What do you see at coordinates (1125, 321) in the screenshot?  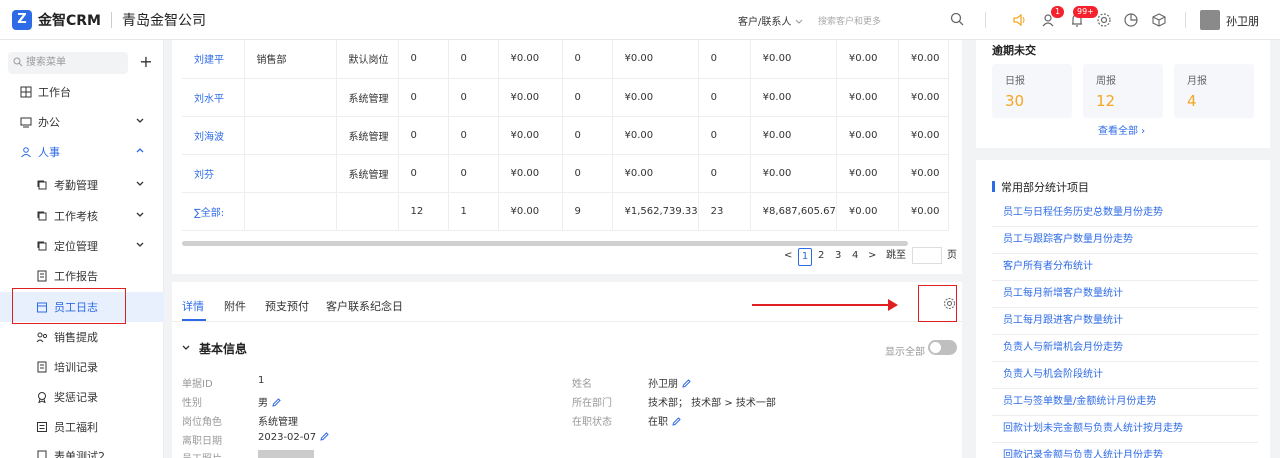 I see `stats-link: 员工每月跟进客户数量统计` at bounding box center [1125, 321].